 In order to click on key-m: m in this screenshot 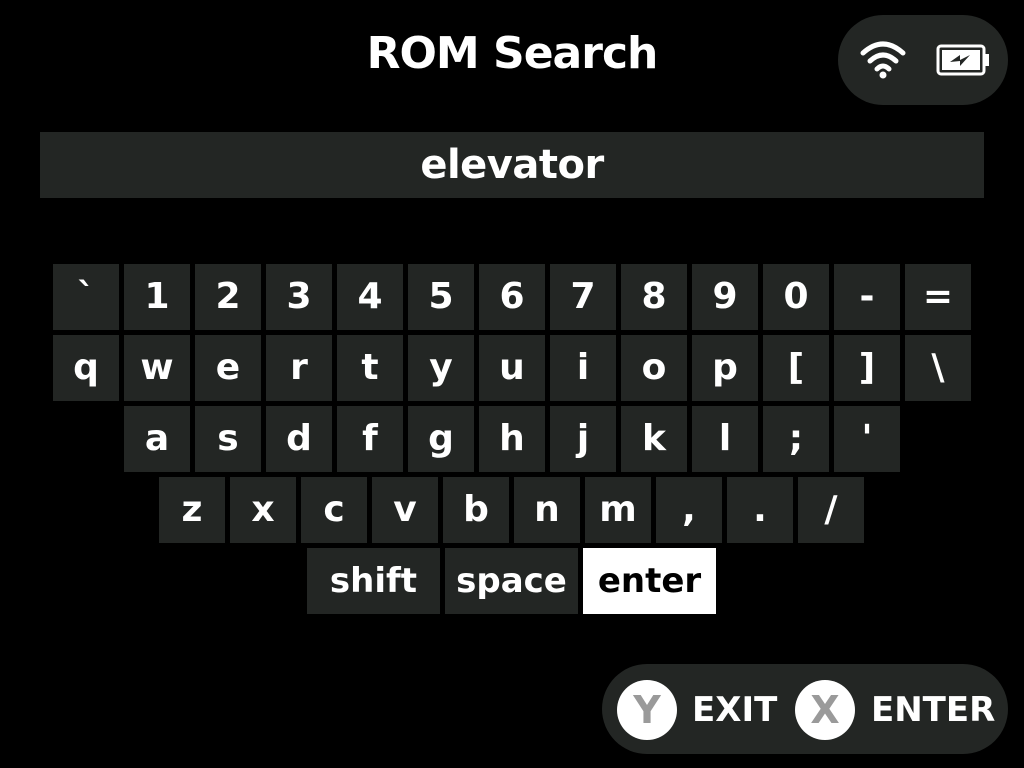, I will do `click(618, 510)`.